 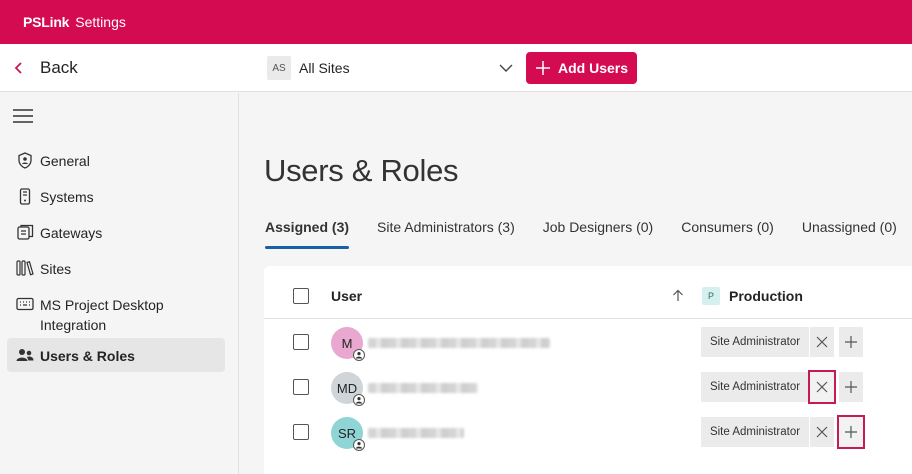 What do you see at coordinates (588, 387) in the screenshot?
I see `table-row: MD Site Administrator` at bounding box center [588, 387].